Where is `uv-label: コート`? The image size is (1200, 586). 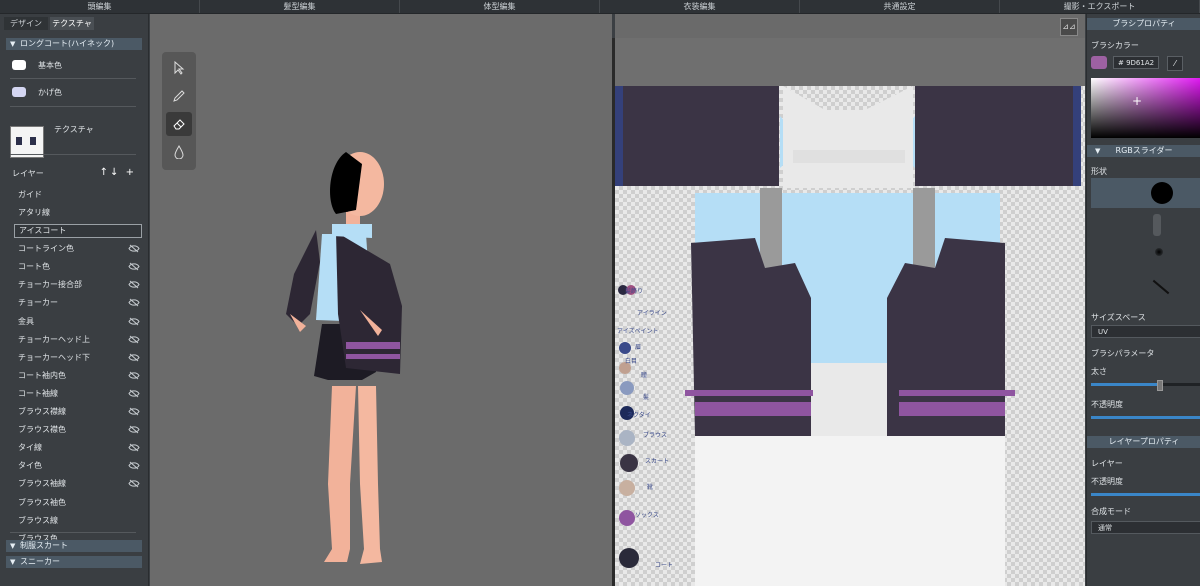
uv-label: コート is located at coordinates (664, 565).